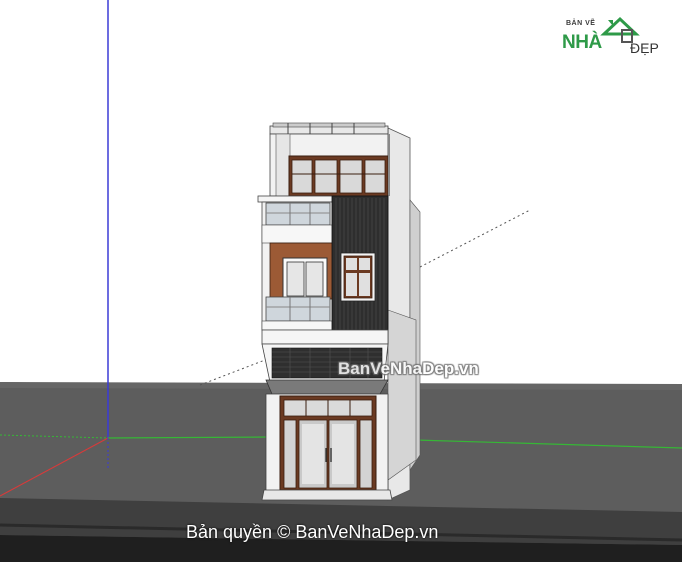 The height and width of the screenshot is (562, 682). Describe the element at coordinates (312, 532) in the screenshot. I see `watermark-copyright-text: Bản quyền © BanVeNhaDep.vn` at that location.